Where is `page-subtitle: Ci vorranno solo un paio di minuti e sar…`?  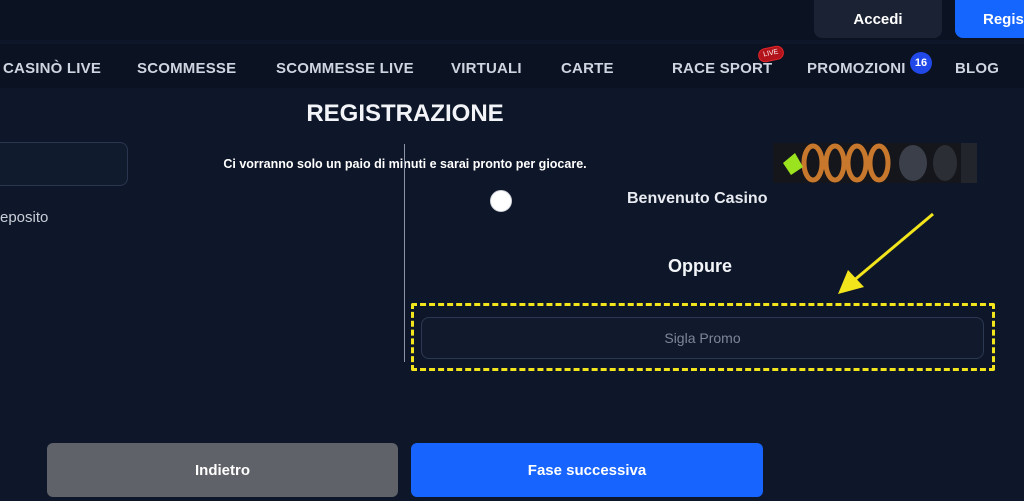 page-subtitle: Ci vorranno solo un paio di minuti e sar… is located at coordinates (405, 164).